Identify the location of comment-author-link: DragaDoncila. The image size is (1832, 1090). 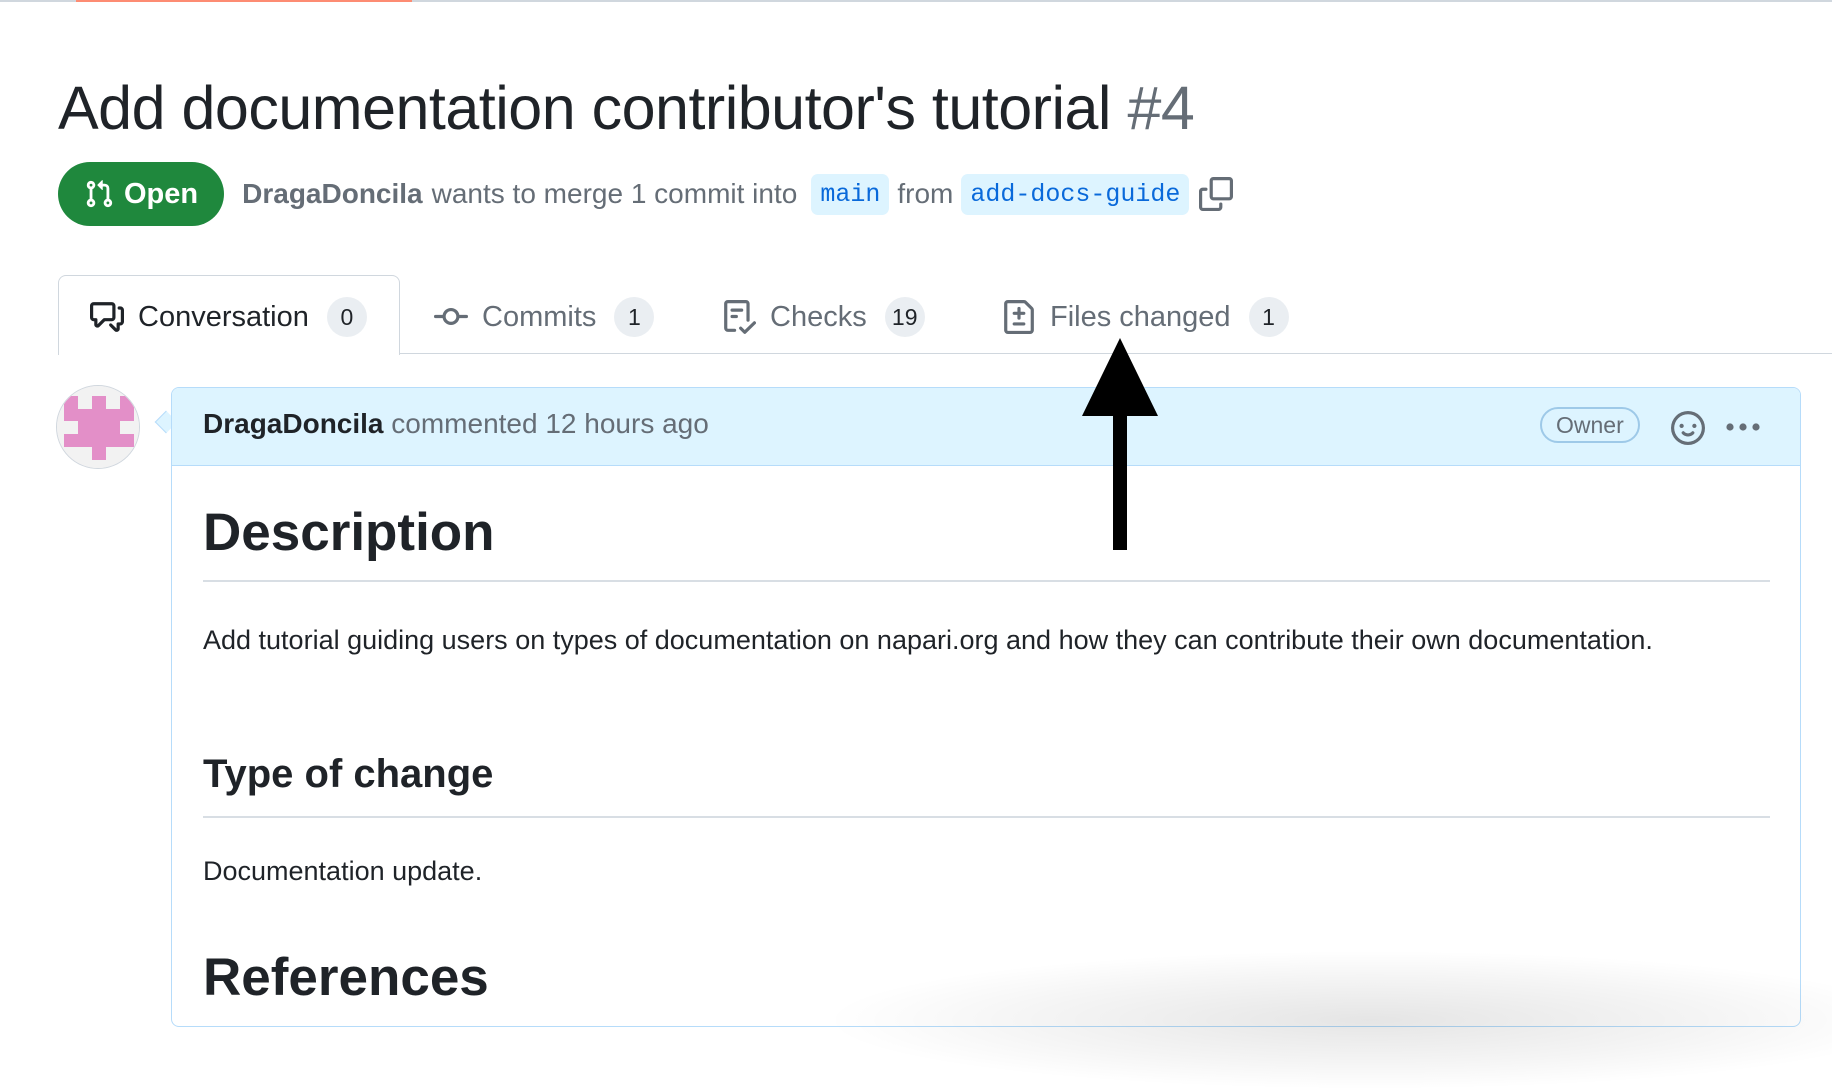
(293, 423).